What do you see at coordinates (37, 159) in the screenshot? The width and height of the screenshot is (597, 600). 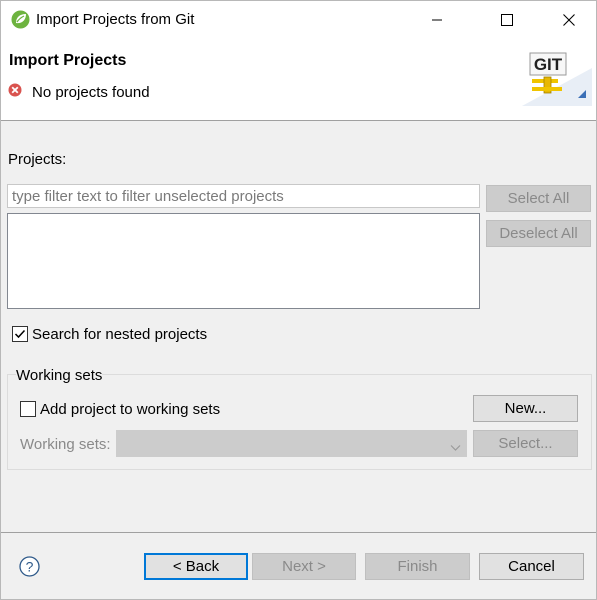 I see `projects-label: Projects:` at bounding box center [37, 159].